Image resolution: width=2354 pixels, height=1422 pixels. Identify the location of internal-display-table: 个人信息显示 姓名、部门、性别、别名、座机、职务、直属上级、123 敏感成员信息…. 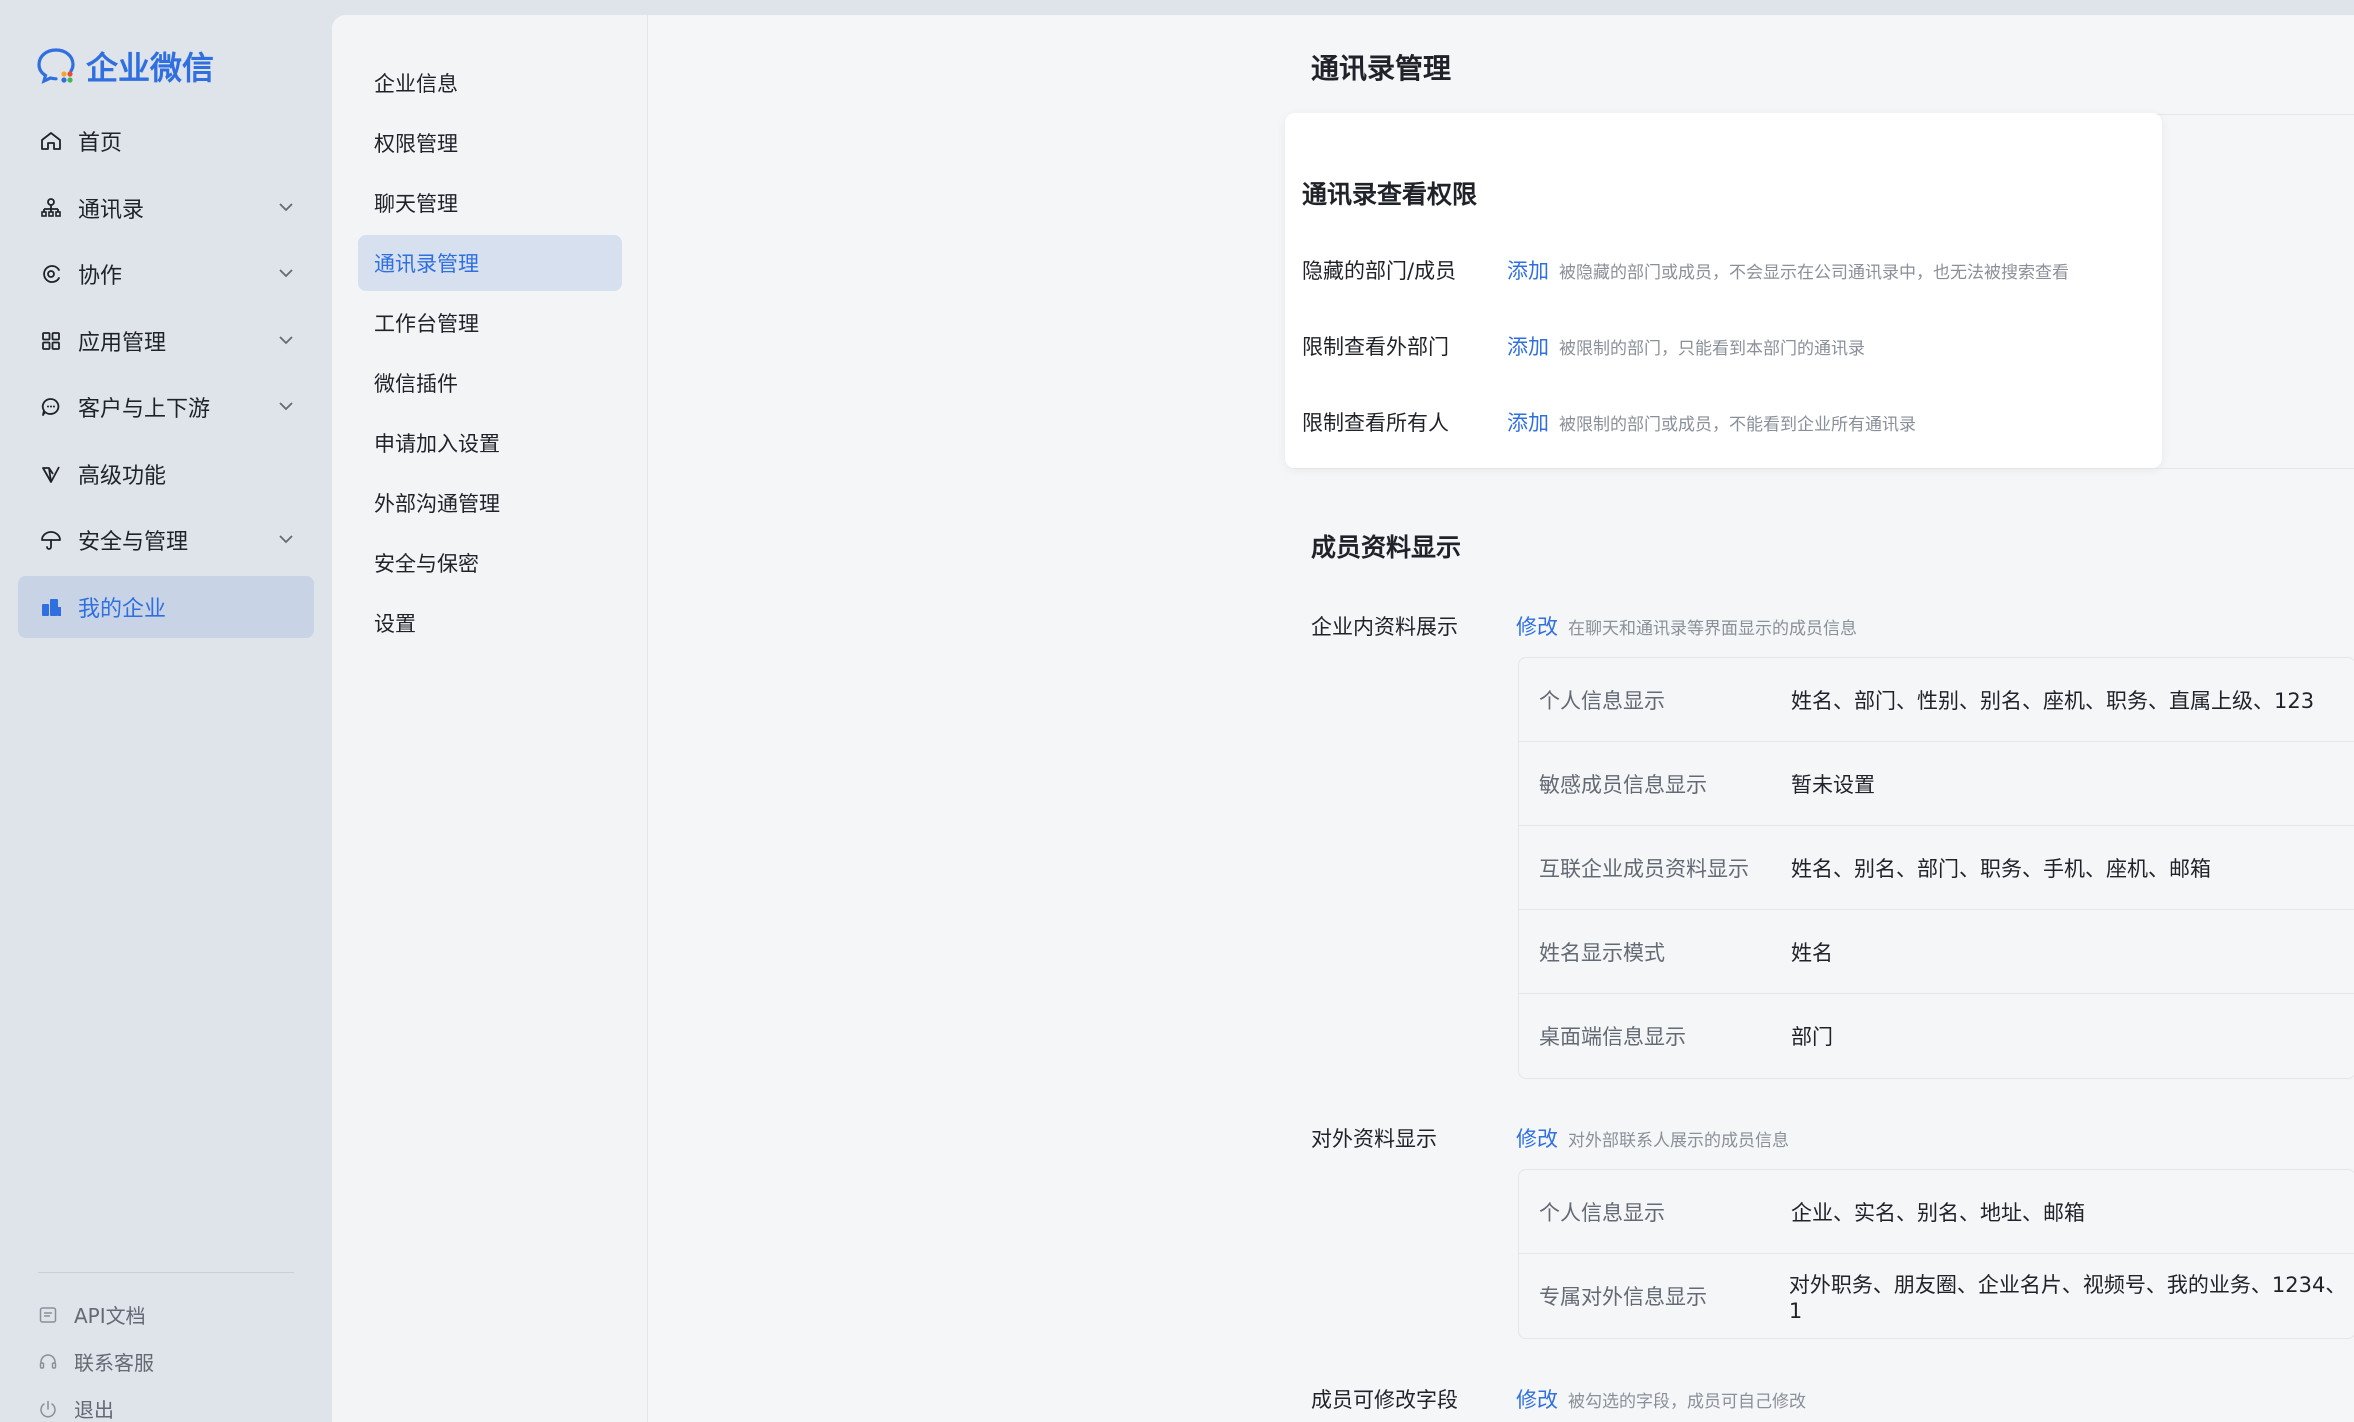
(1936, 868).